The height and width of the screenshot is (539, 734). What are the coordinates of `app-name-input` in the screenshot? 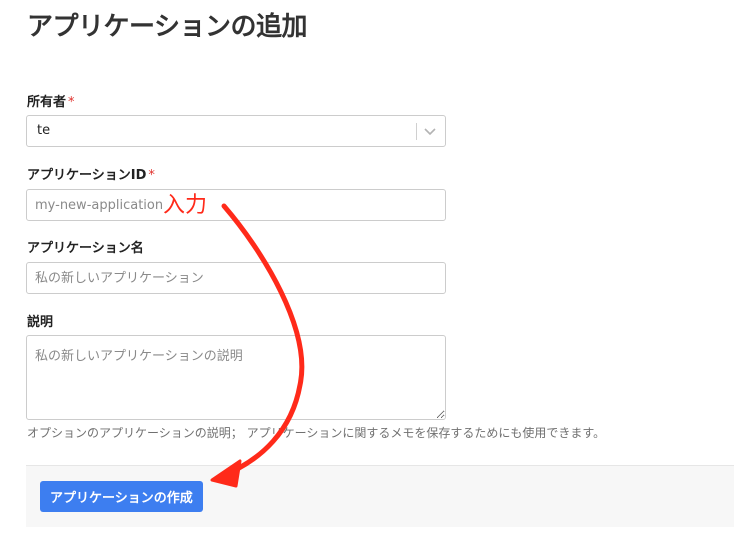 It's located at (236, 278).